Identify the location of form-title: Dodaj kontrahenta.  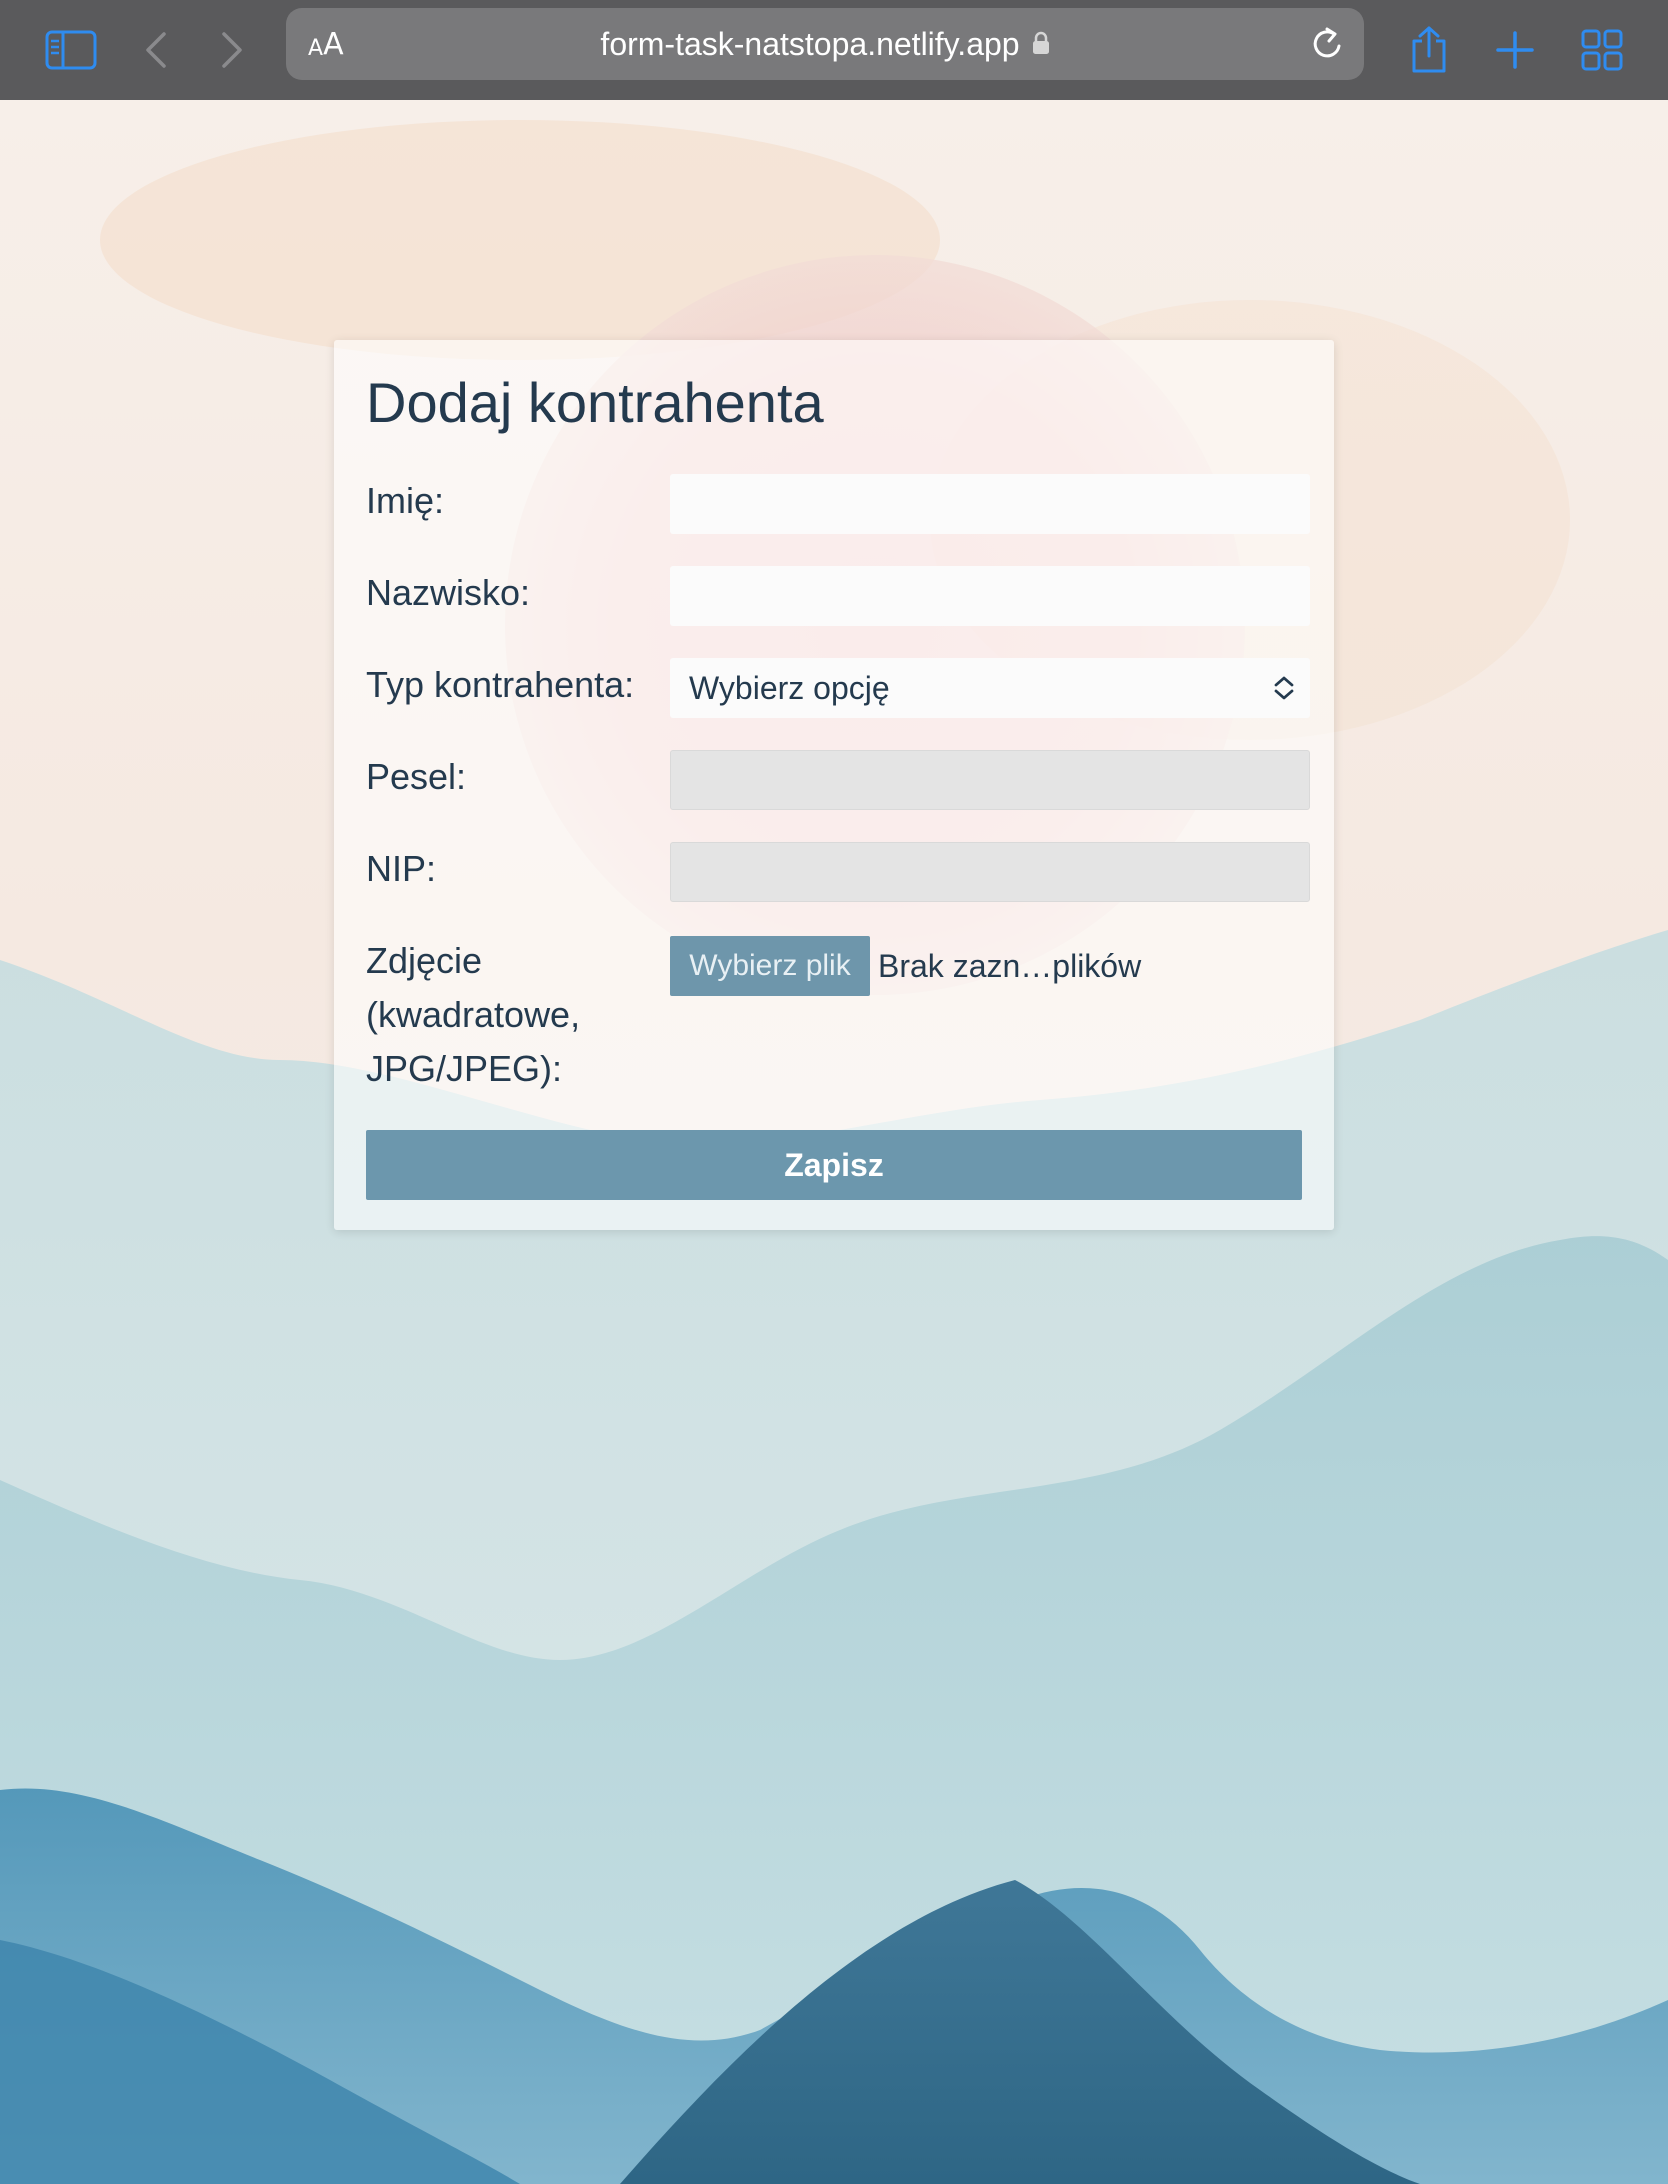
(595, 402).